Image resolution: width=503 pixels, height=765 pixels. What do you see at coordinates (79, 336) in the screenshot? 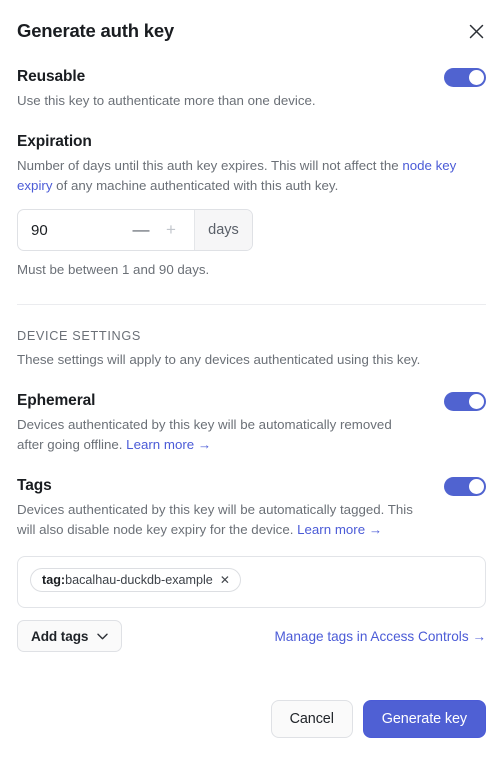
I see `device-settings-heading: DEVICE SETTINGS` at bounding box center [79, 336].